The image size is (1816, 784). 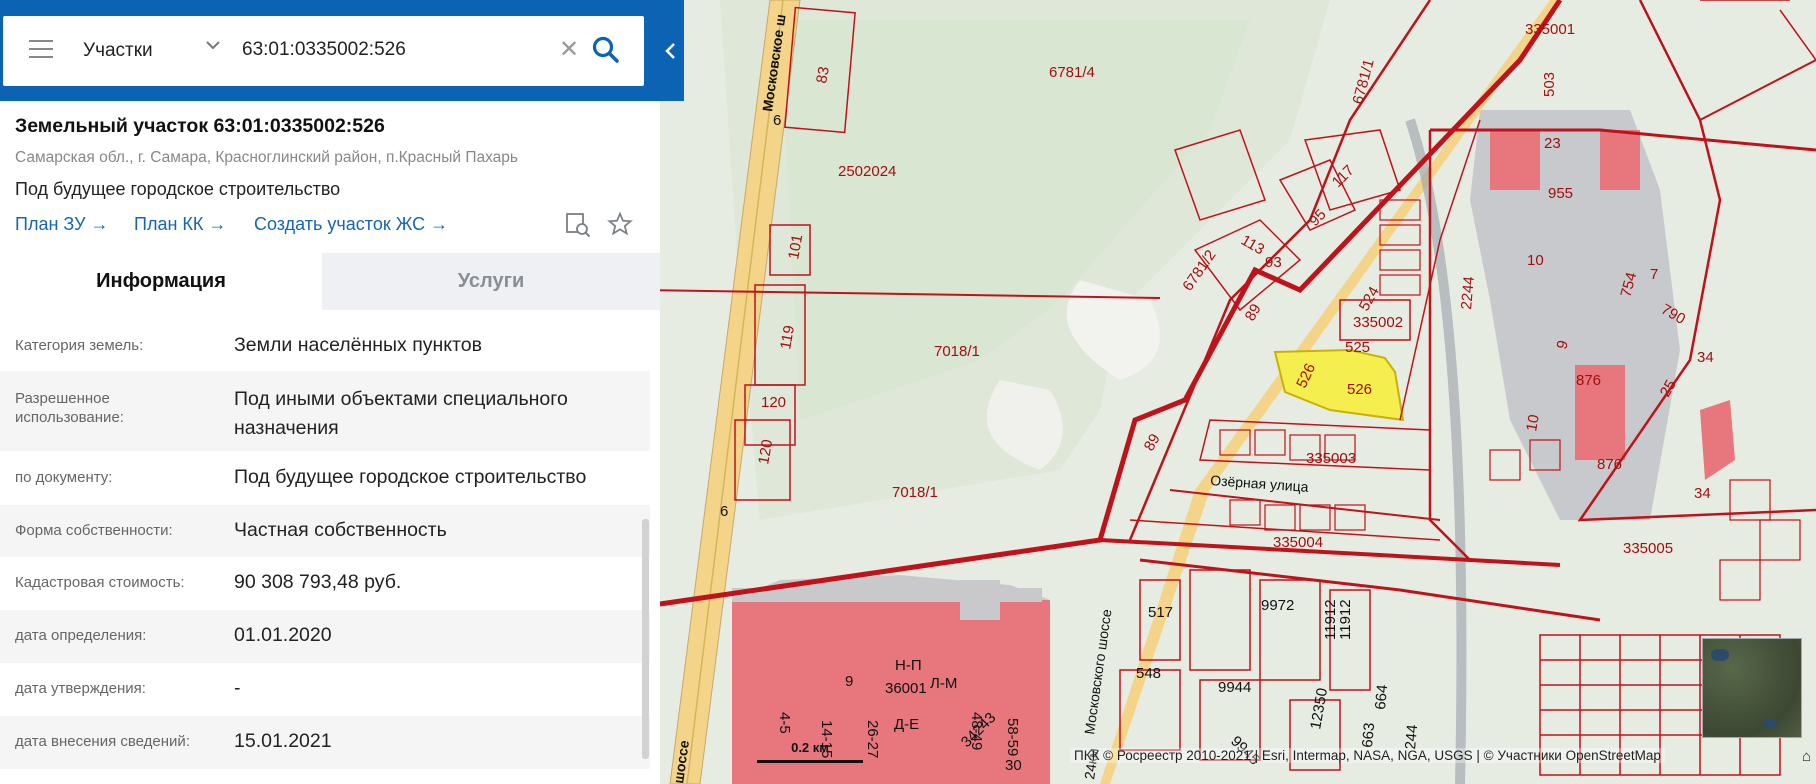 I want to click on svg-text: 335002, so click(x=1378, y=322).